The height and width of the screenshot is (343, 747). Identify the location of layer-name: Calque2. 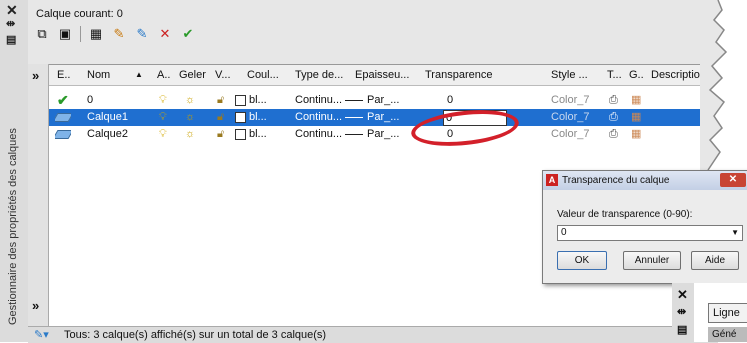
(107, 134).